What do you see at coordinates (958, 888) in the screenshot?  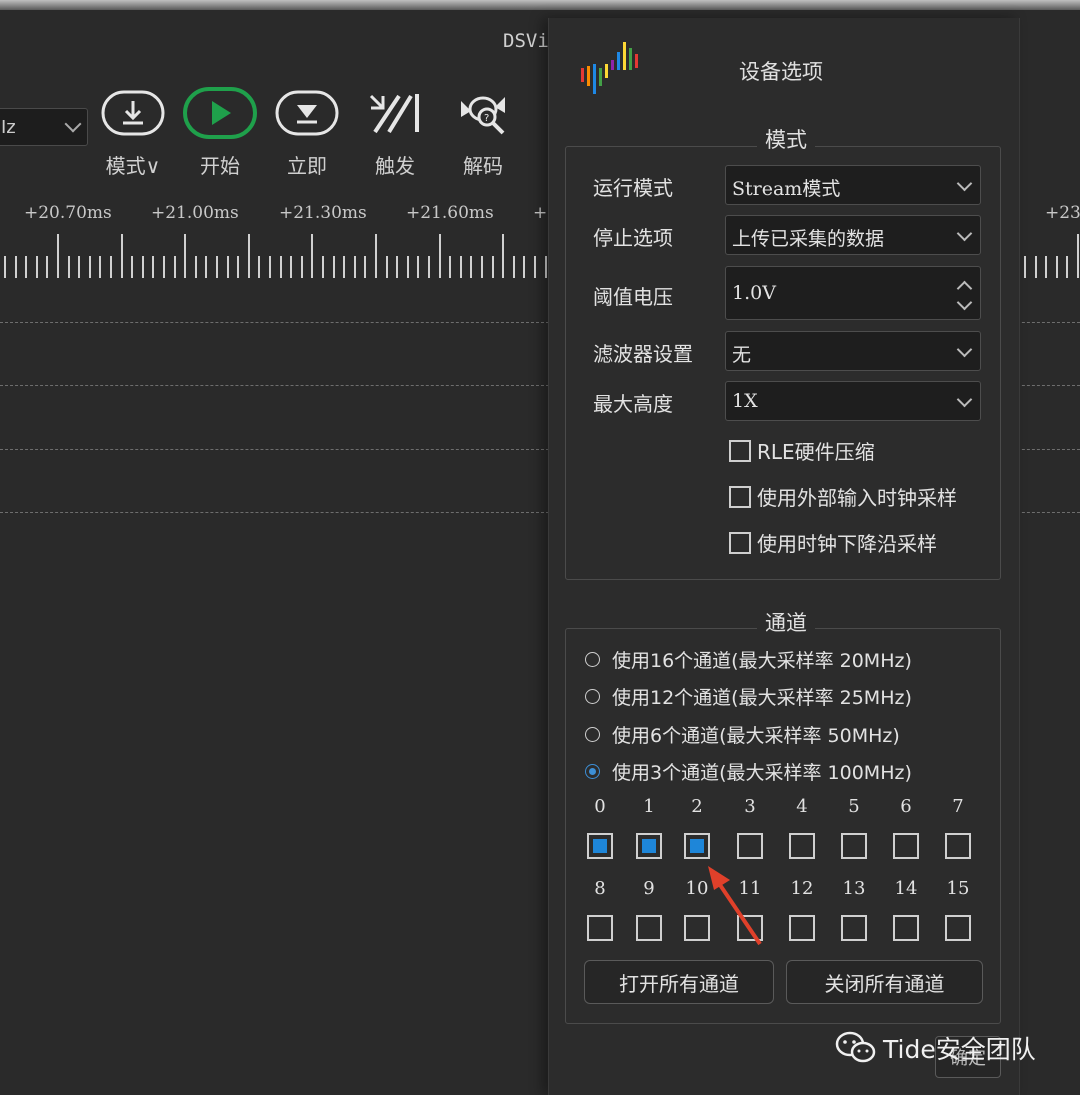 I see `channel-number: 15` at bounding box center [958, 888].